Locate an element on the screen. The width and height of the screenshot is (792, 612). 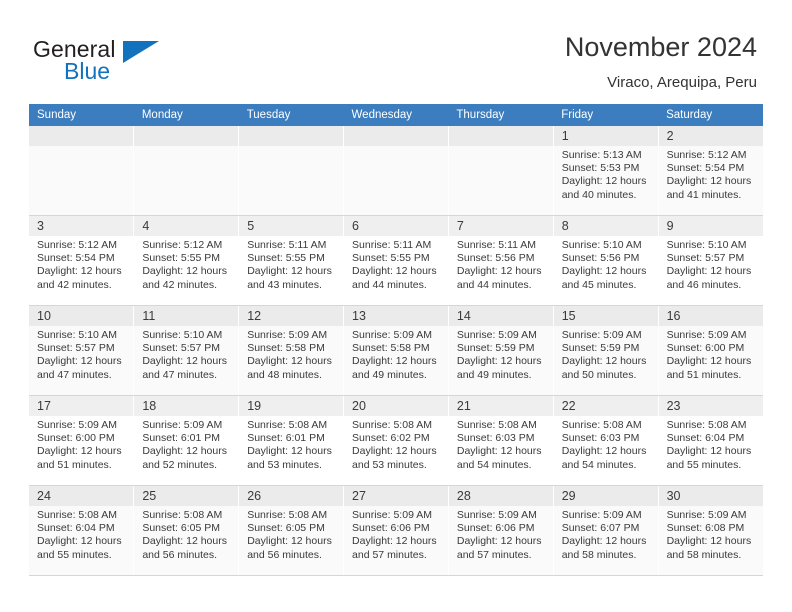
daylight-text-line2: and 56 minutes. is located at coordinates (284, 554).